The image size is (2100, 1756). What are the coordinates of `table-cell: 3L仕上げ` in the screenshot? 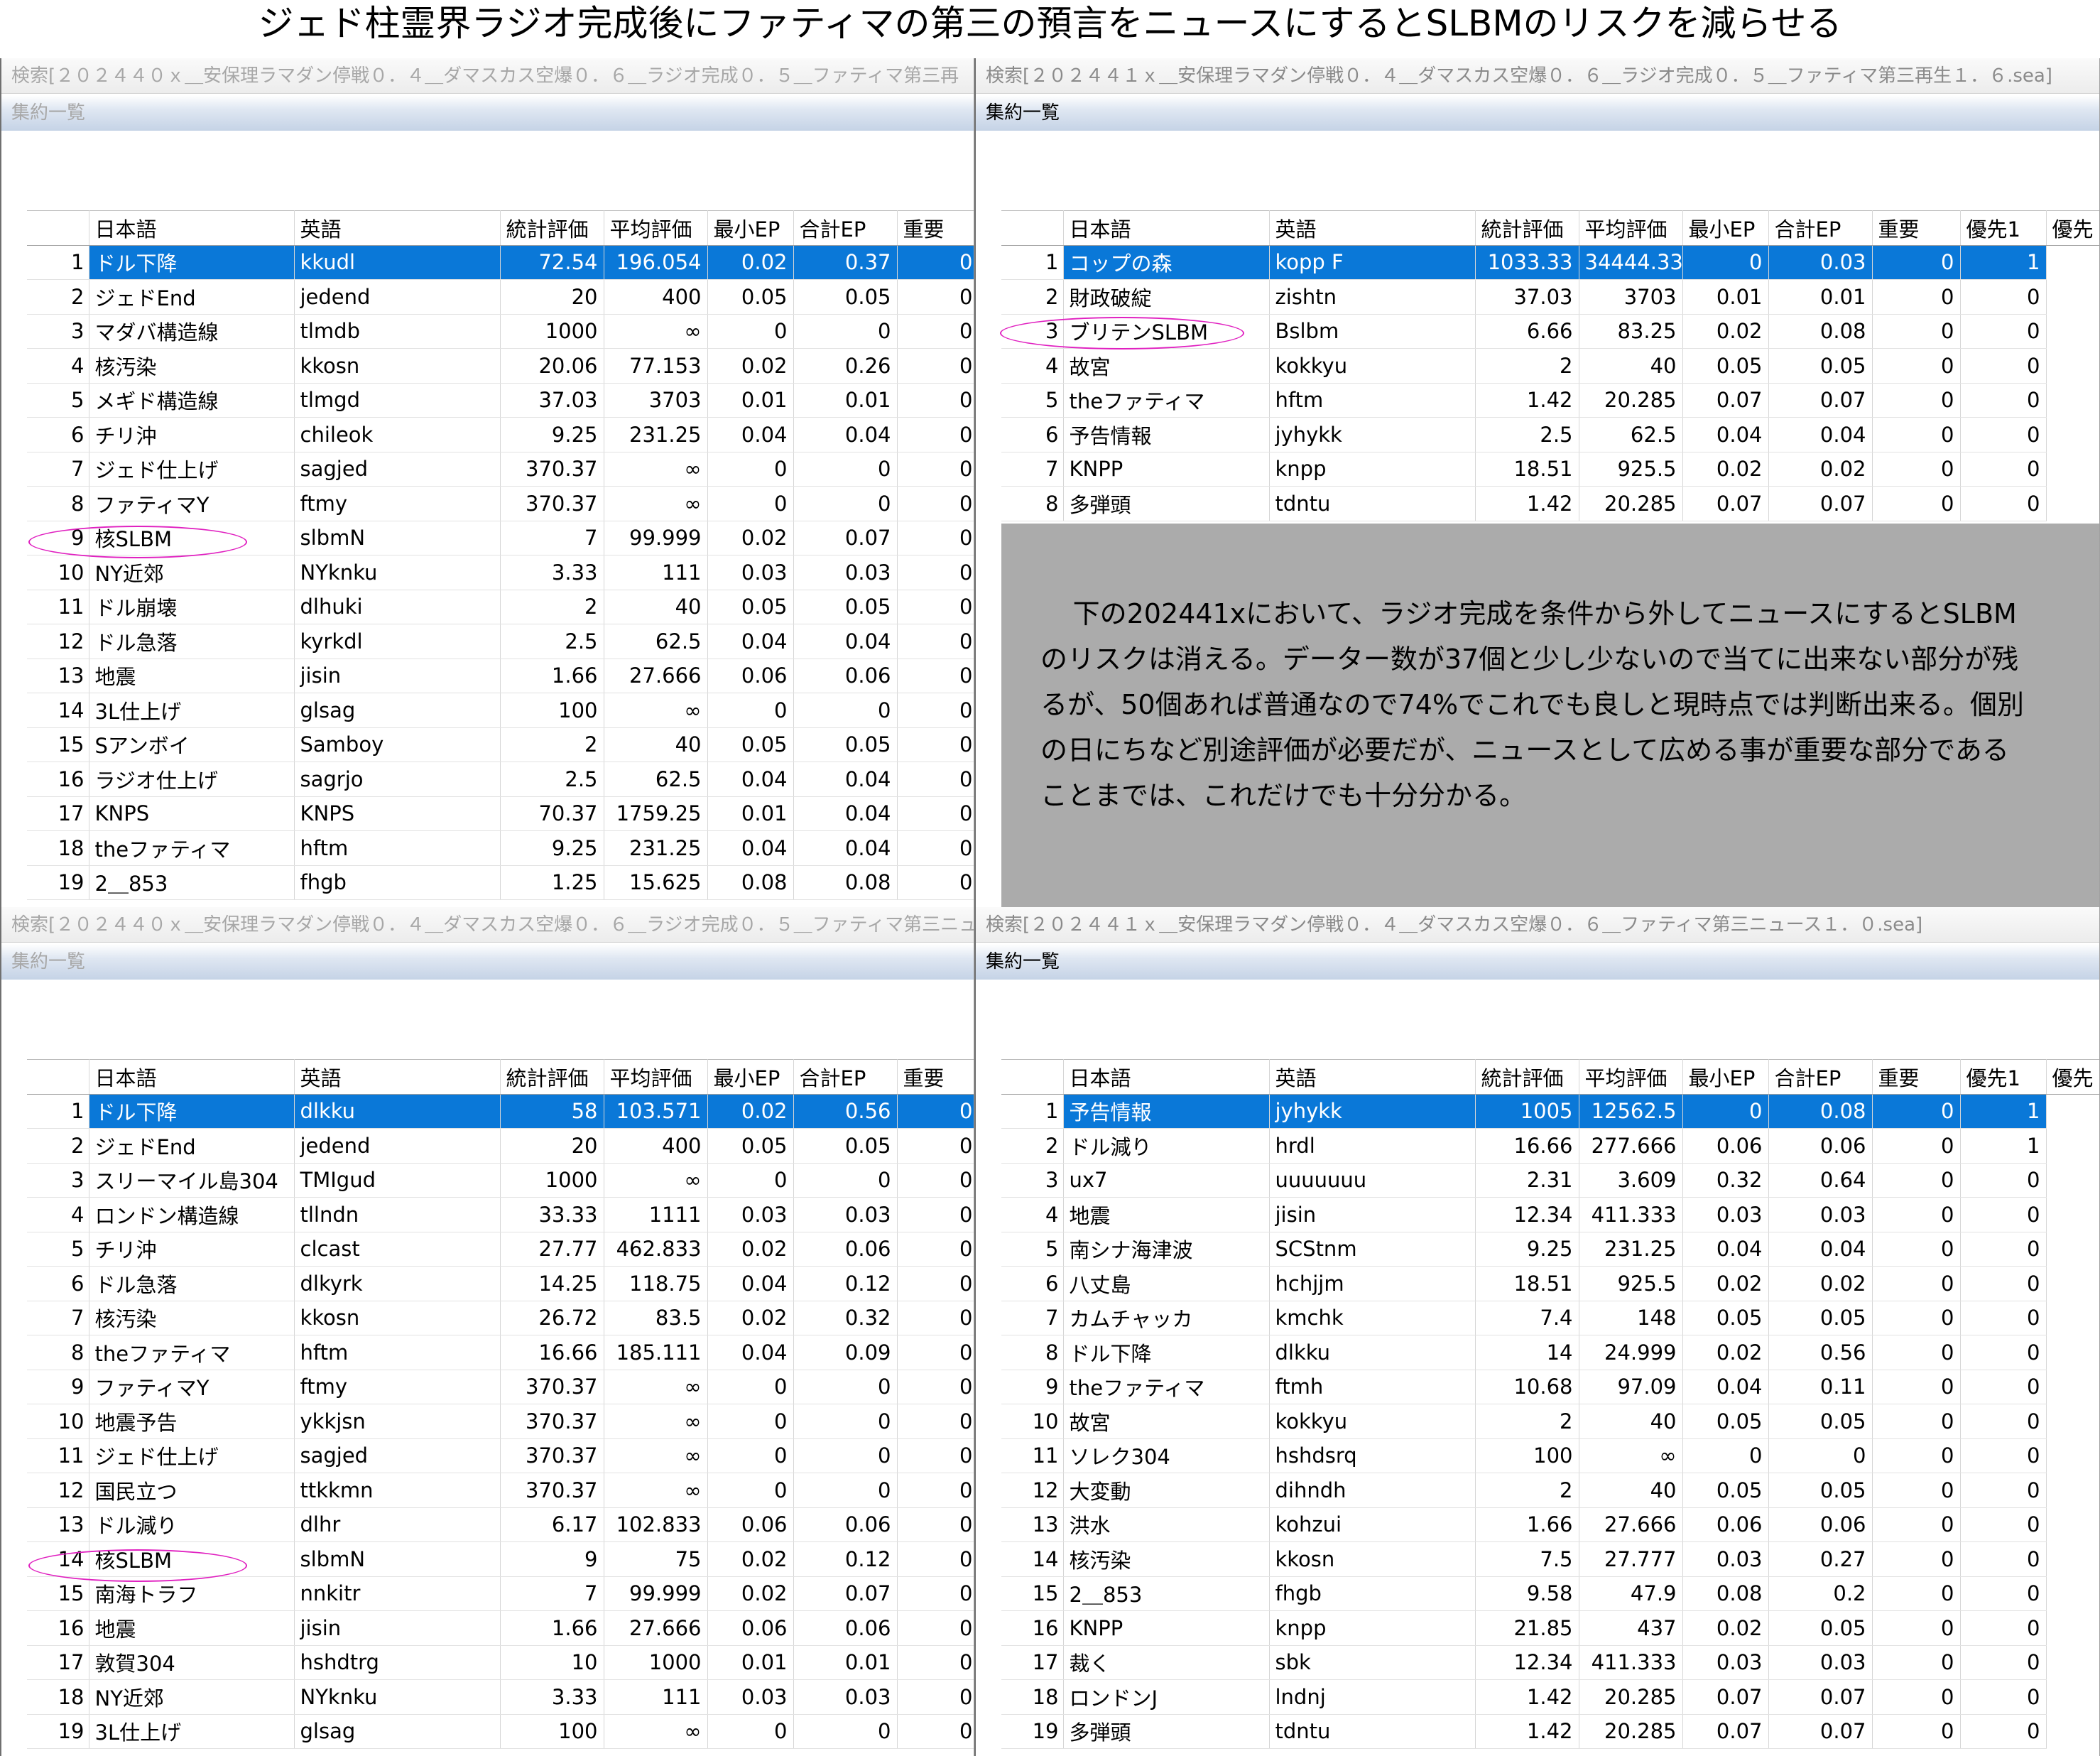 It's located at (192, 1731).